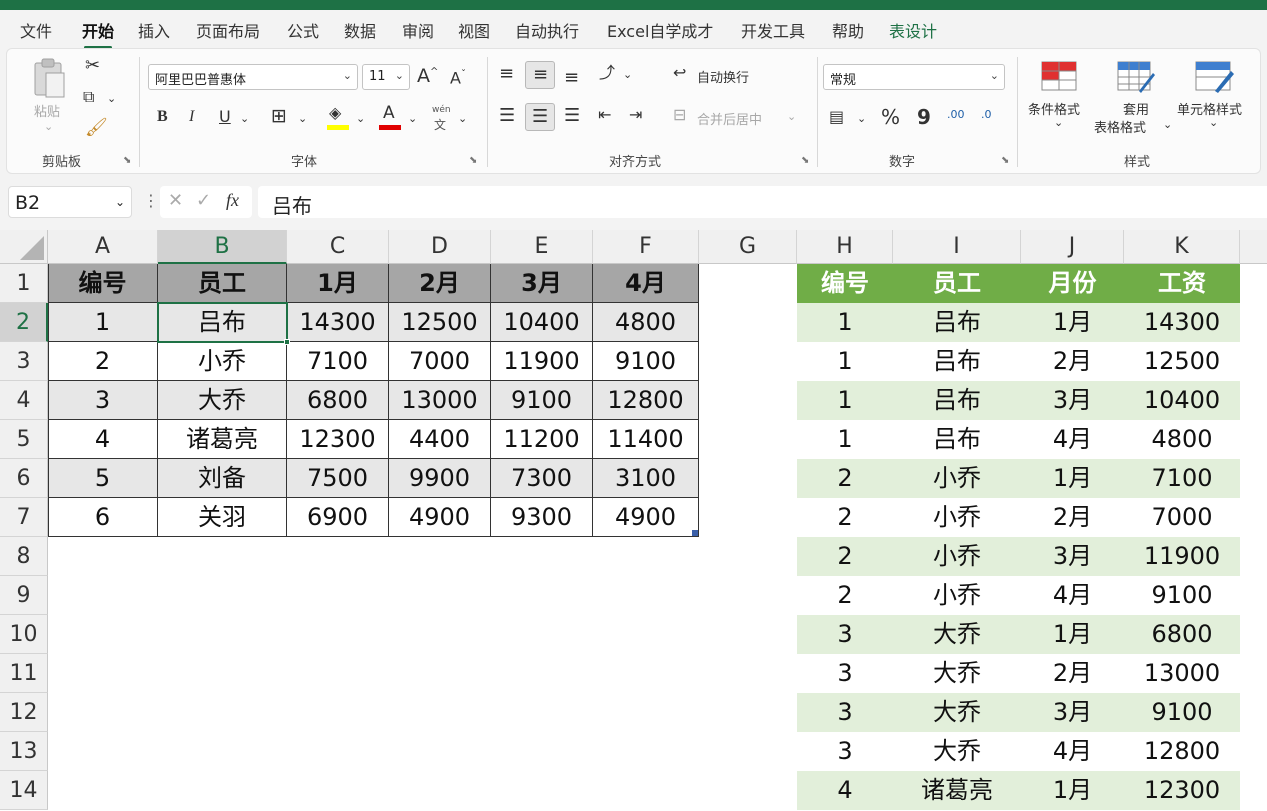 This screenshot has height=811, width=1267. I want to click on align-left-icon: ☰, so click(507, 116).